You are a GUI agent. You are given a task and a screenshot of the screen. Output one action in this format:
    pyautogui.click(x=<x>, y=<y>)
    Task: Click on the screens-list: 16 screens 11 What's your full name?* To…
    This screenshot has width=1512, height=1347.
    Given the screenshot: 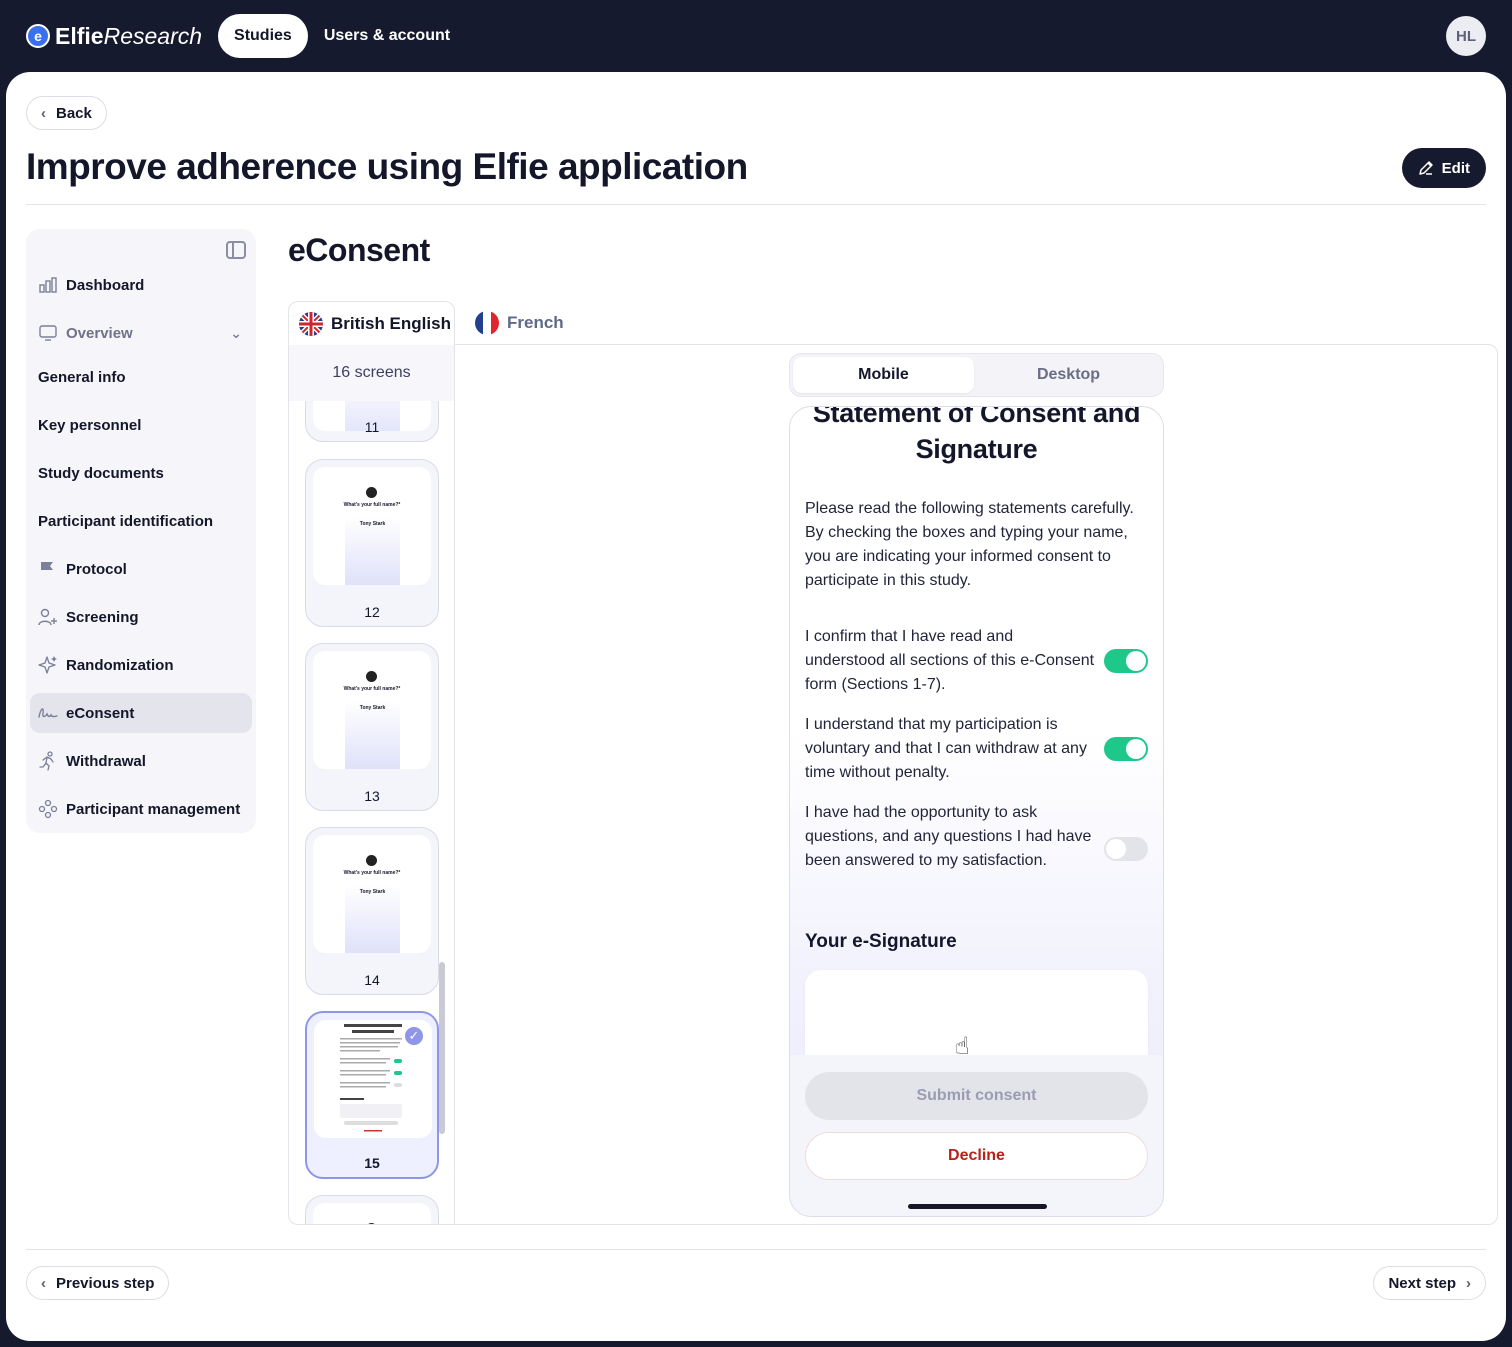 What is the action you would take?
    pyautogui.click(x=372, y=784)
    